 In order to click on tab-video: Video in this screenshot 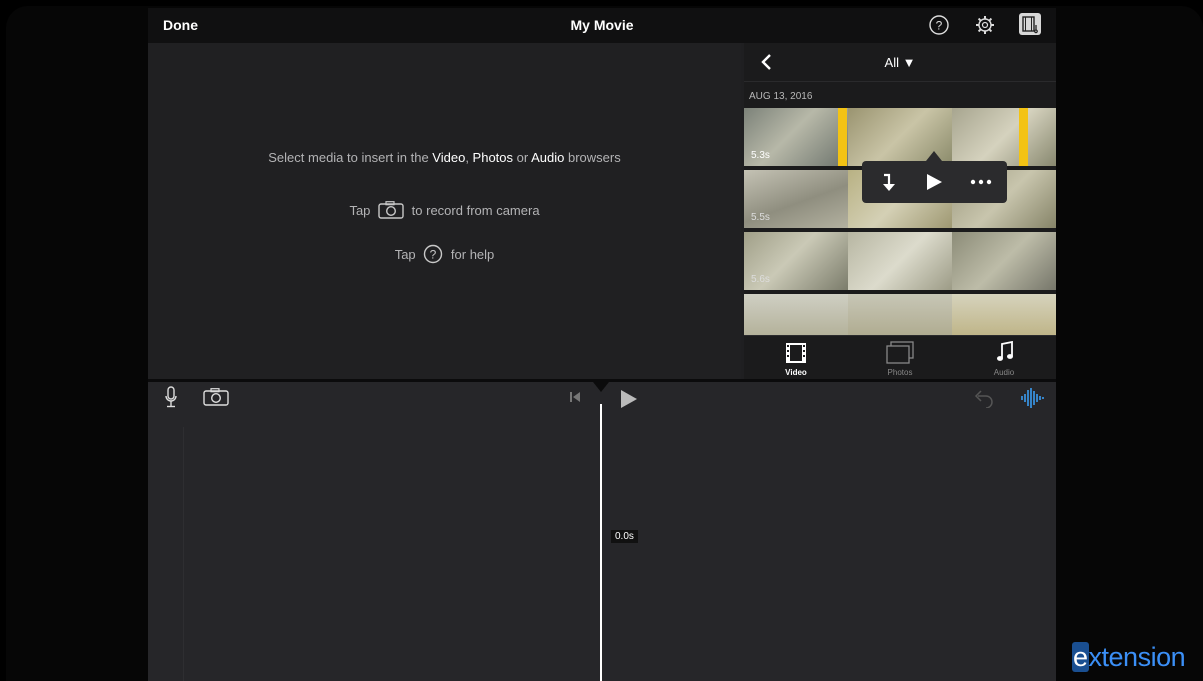, I will do `click(796, 358)`.